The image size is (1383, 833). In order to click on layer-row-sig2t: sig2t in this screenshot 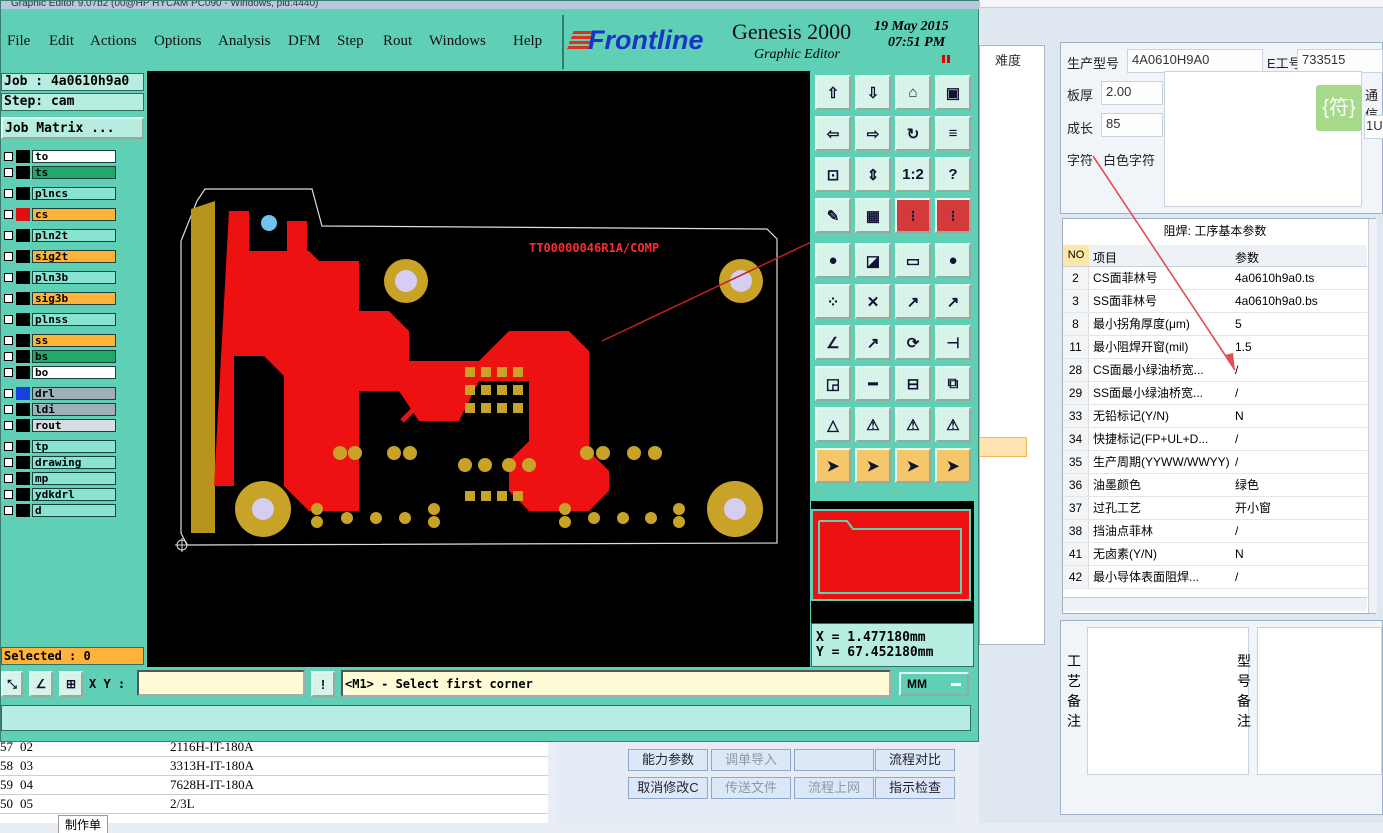, I will do `click(59, 256)`.